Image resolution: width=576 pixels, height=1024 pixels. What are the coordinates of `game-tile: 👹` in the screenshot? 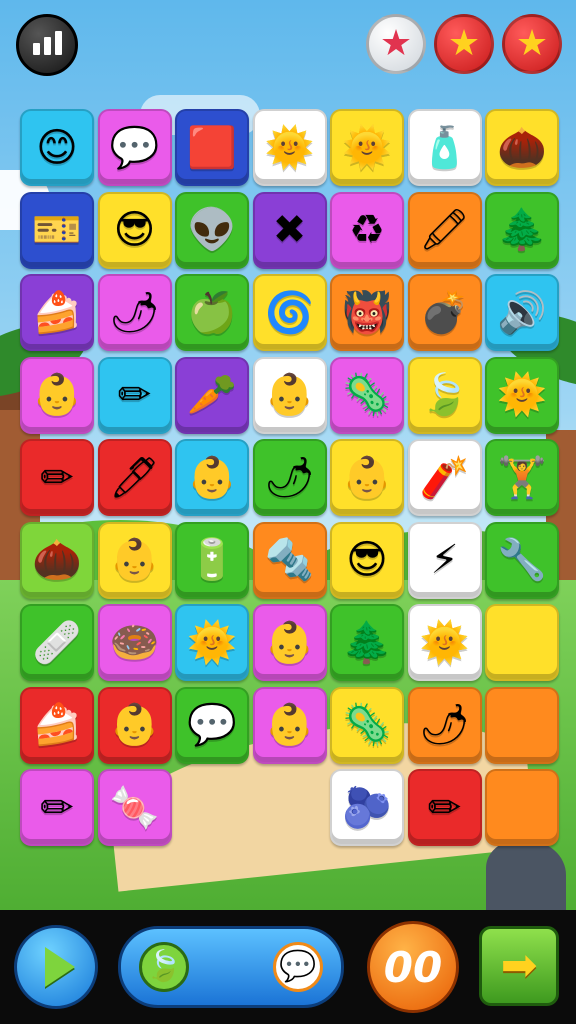 It's located at (367, 312).